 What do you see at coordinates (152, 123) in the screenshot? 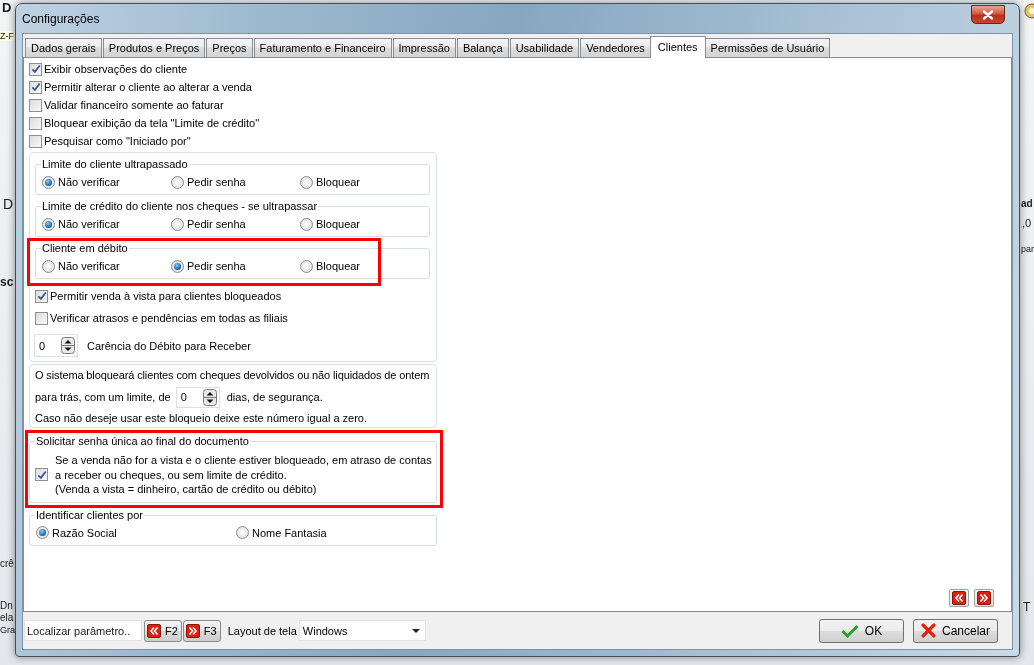
I see `checkbox-label: Bloquear exibição da tela "Limite de crédito"` at bounding box center [152, 123].